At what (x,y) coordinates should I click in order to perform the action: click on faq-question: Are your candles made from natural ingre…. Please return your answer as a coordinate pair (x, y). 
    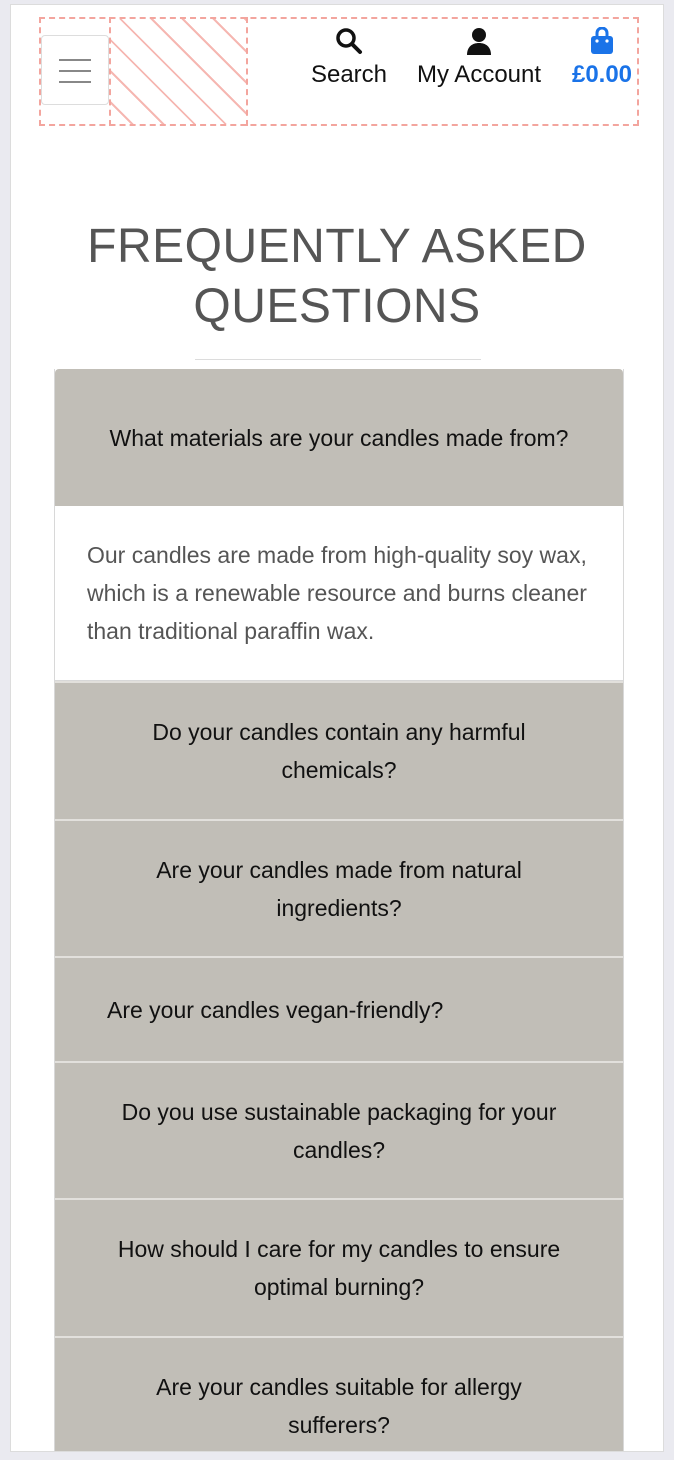
    Looking at the image, I should click on (339, 887).